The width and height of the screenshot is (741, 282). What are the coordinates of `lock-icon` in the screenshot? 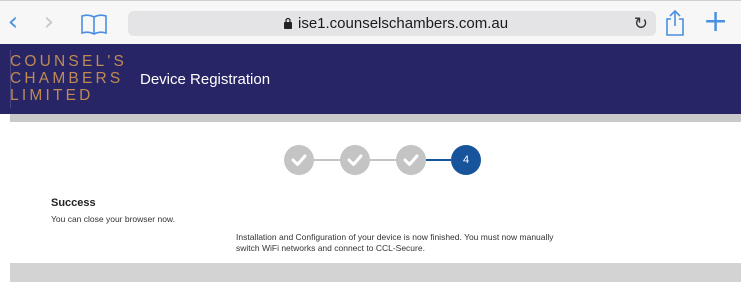 It's located at (288, 23).